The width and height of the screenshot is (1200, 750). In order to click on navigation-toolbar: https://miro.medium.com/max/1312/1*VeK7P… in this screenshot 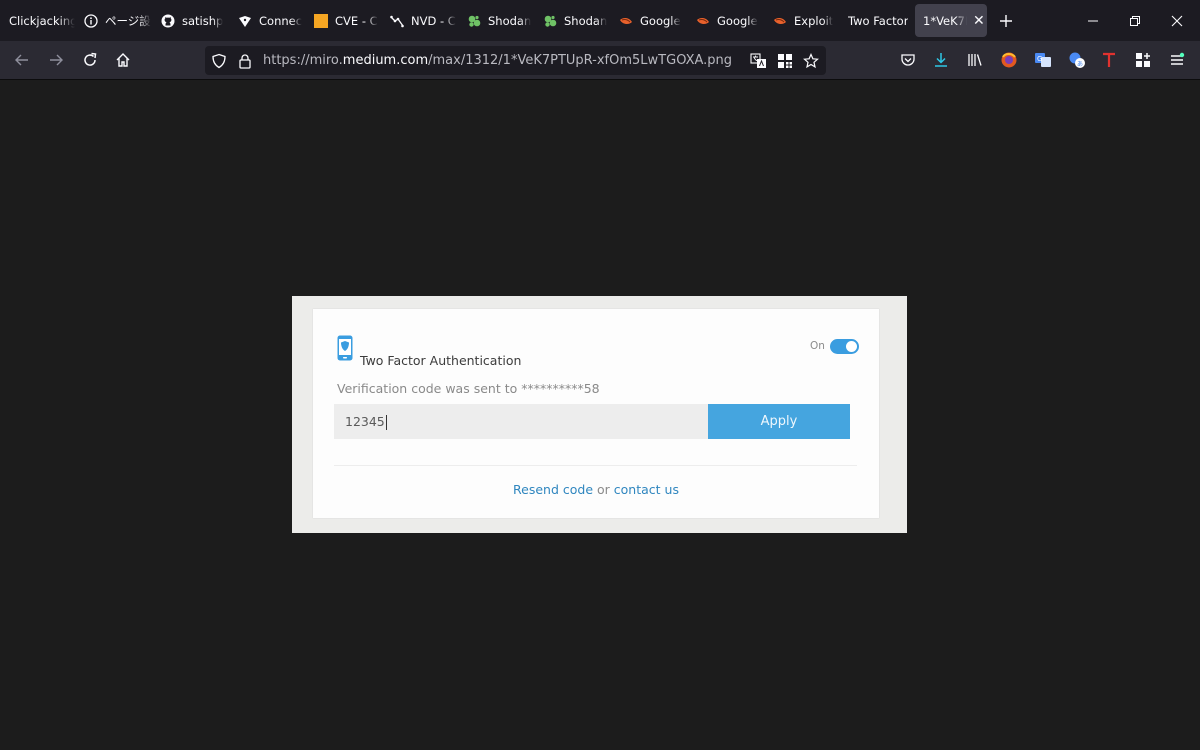, I will do `click(600, 60)`.